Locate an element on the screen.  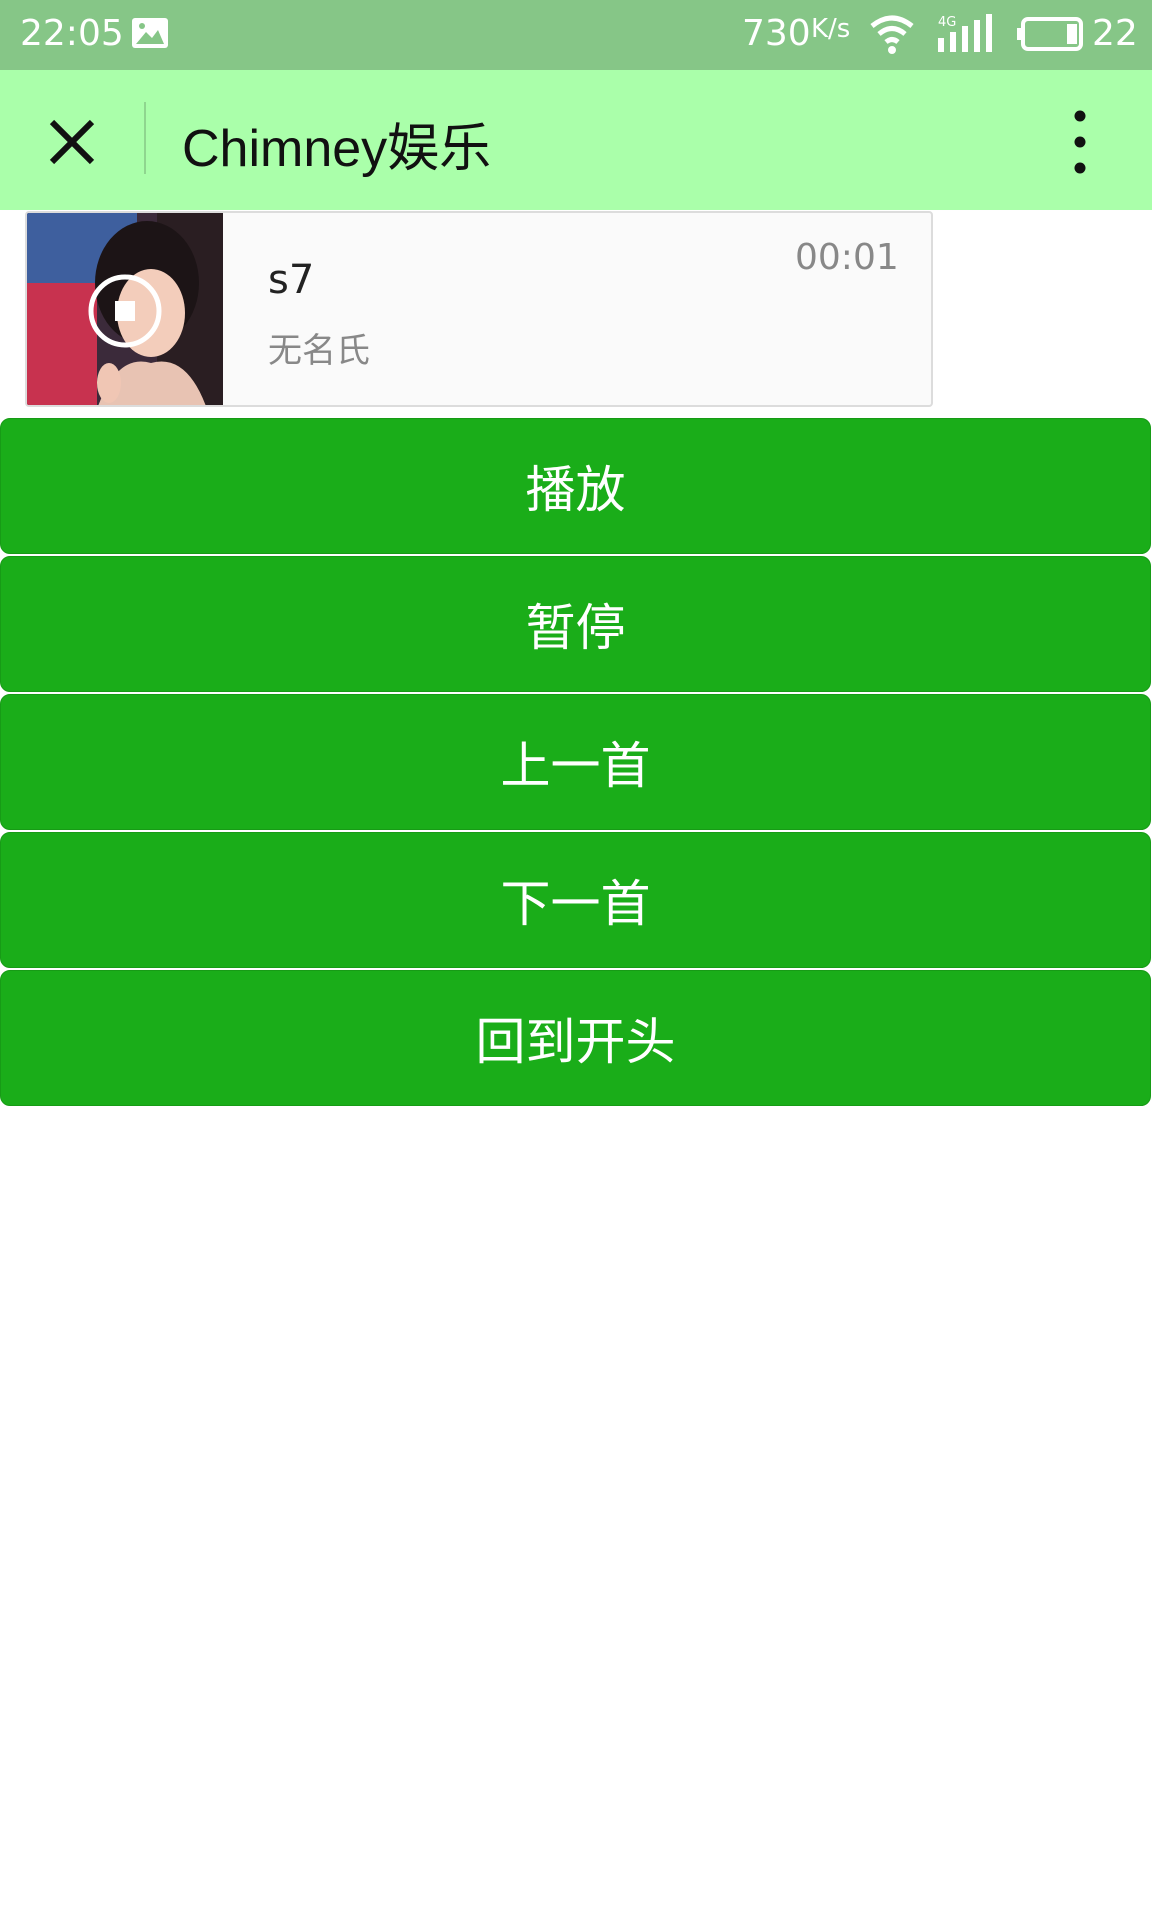
image-icon is located at coordinates (150, 37).